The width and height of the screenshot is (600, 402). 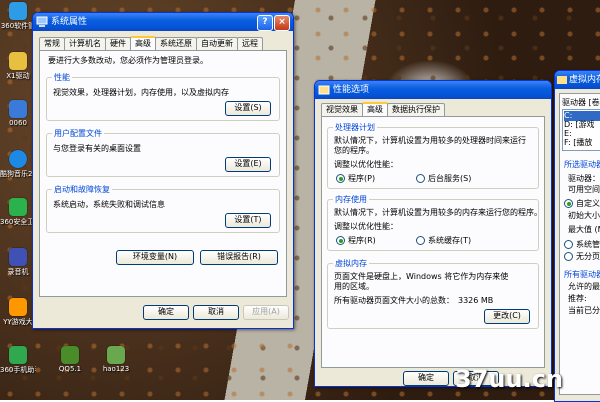 I want to click on cpu-adjust-label: 调整以优化性能：, so click(x=366, y=164).